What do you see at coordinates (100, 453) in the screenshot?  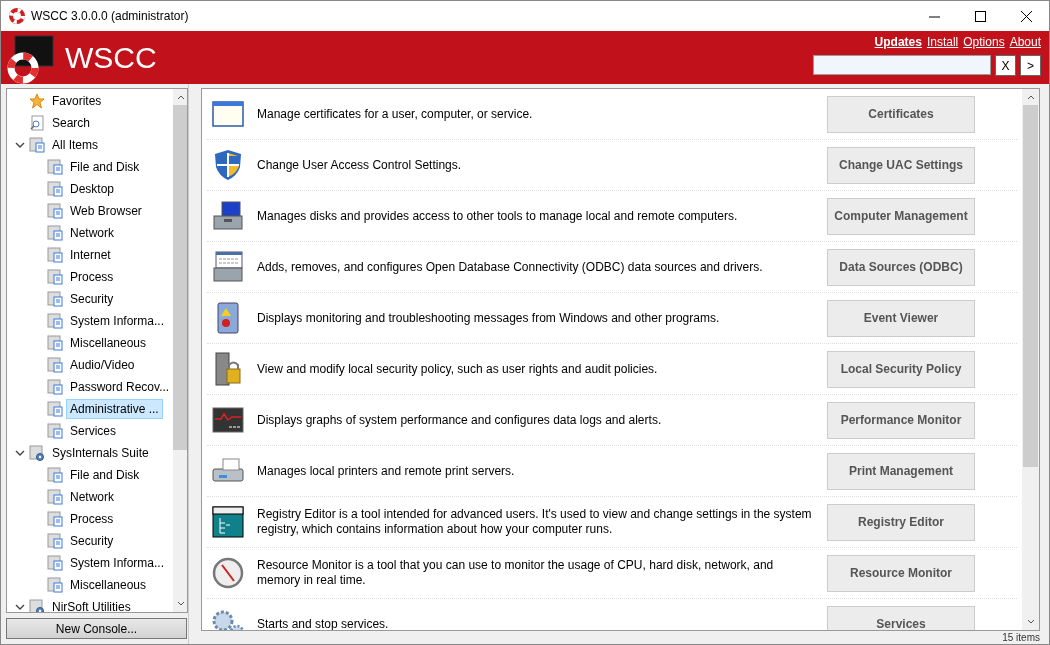 I see `tree-item: SysInternals Suite` at bounding box center [100, 453].